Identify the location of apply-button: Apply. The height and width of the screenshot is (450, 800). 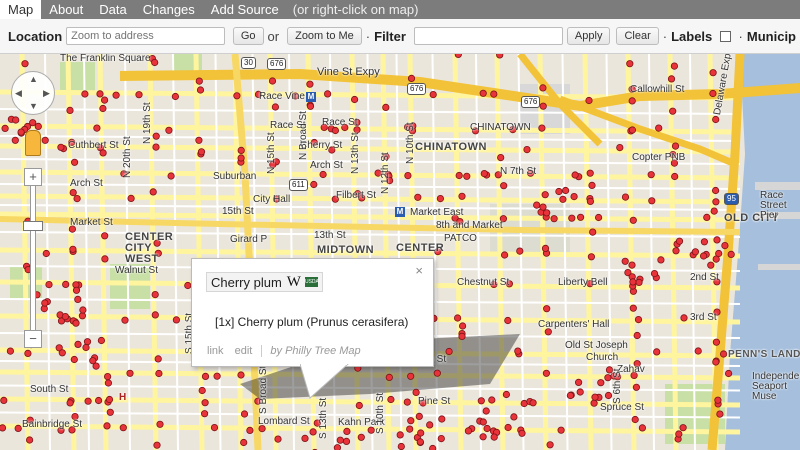
(588, 36).